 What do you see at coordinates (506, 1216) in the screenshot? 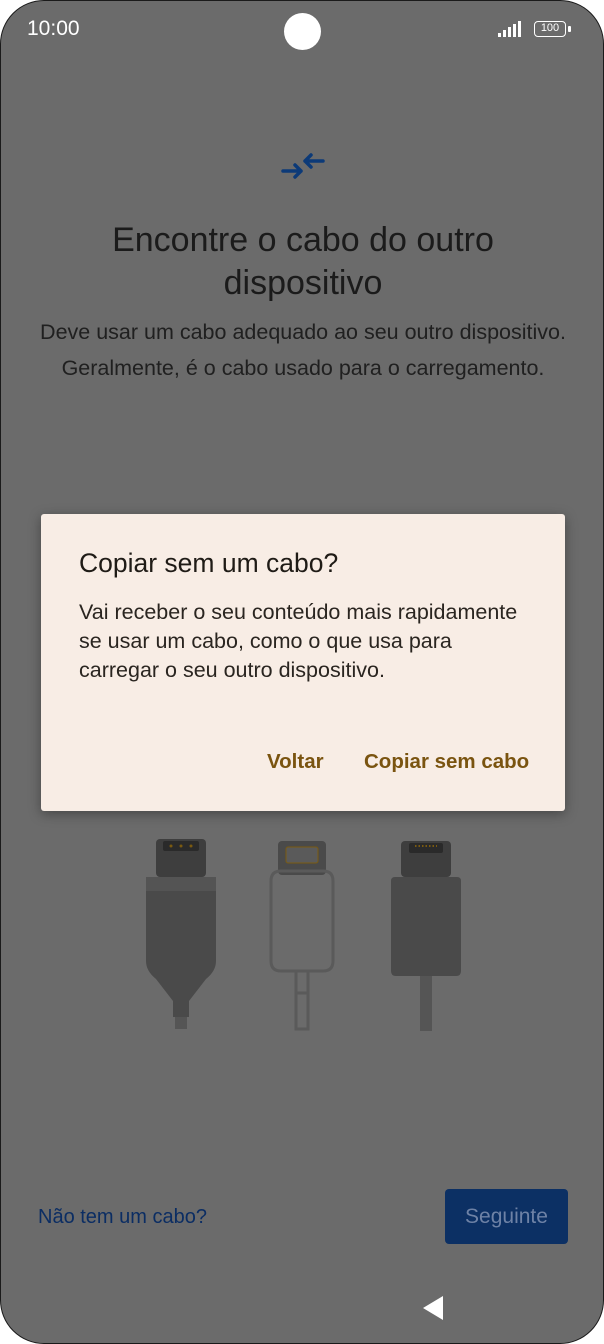
I see `next-button: Seguinte` at bounding box center [506, 1216].